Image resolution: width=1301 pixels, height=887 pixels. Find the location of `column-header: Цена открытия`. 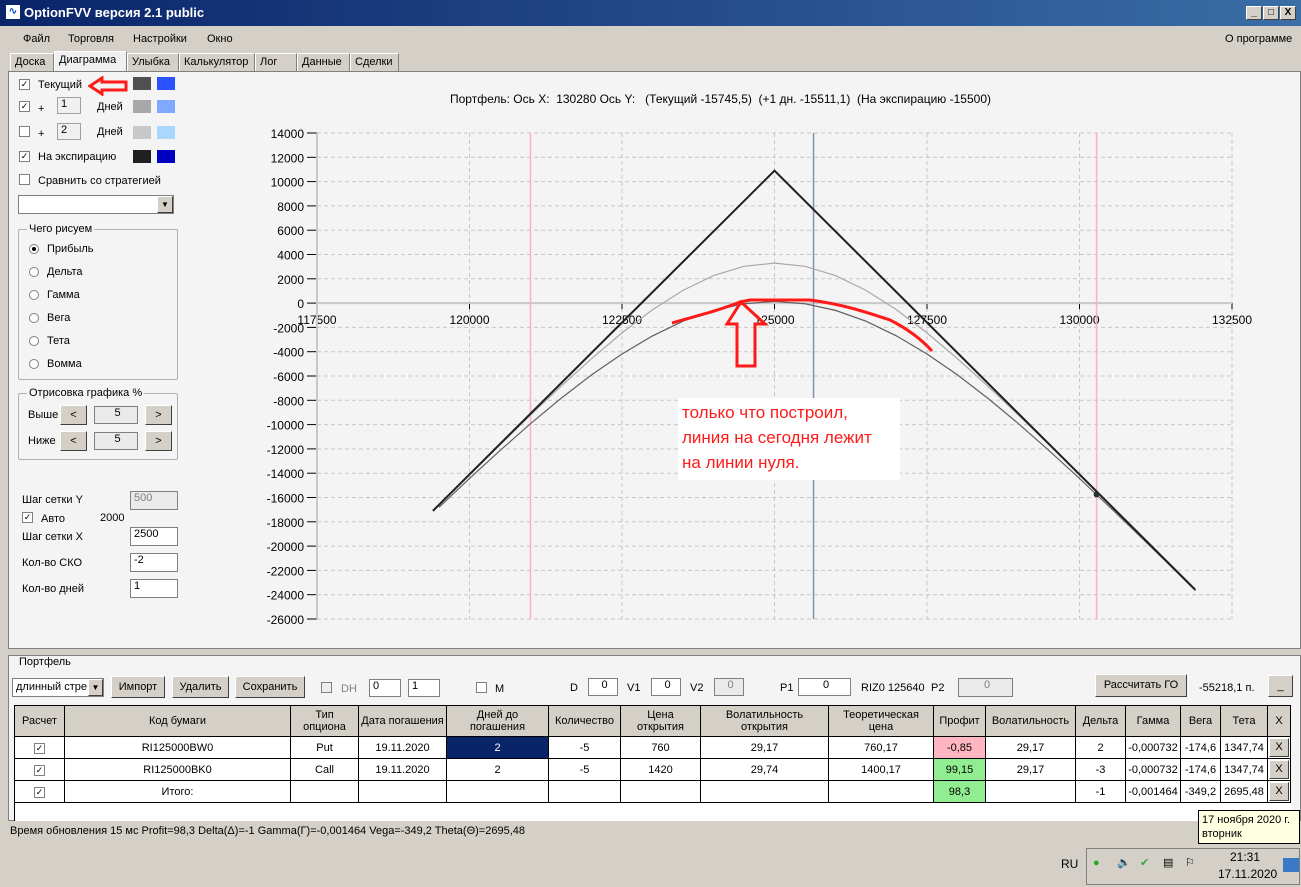

column-header: Цена открытия is located at coordinates (660, 721).